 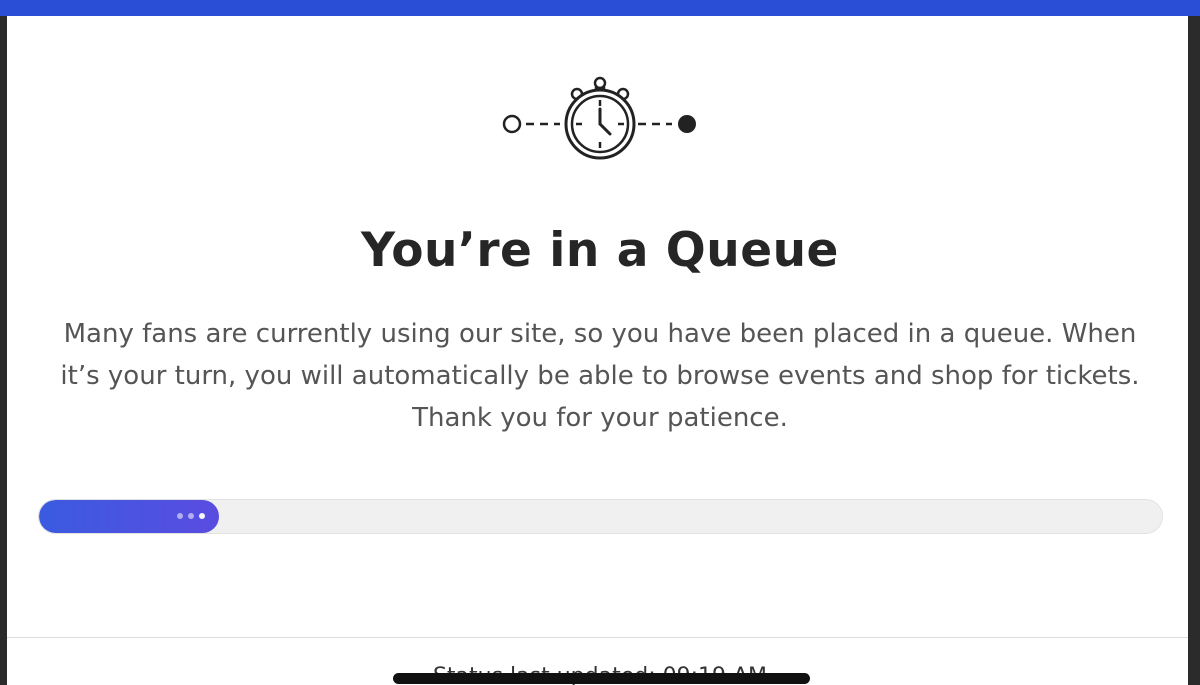 What do you see at coordinates (190, 517) in the screenshot?
I see `loading-dots-icon` at bounding box center [190, 517].